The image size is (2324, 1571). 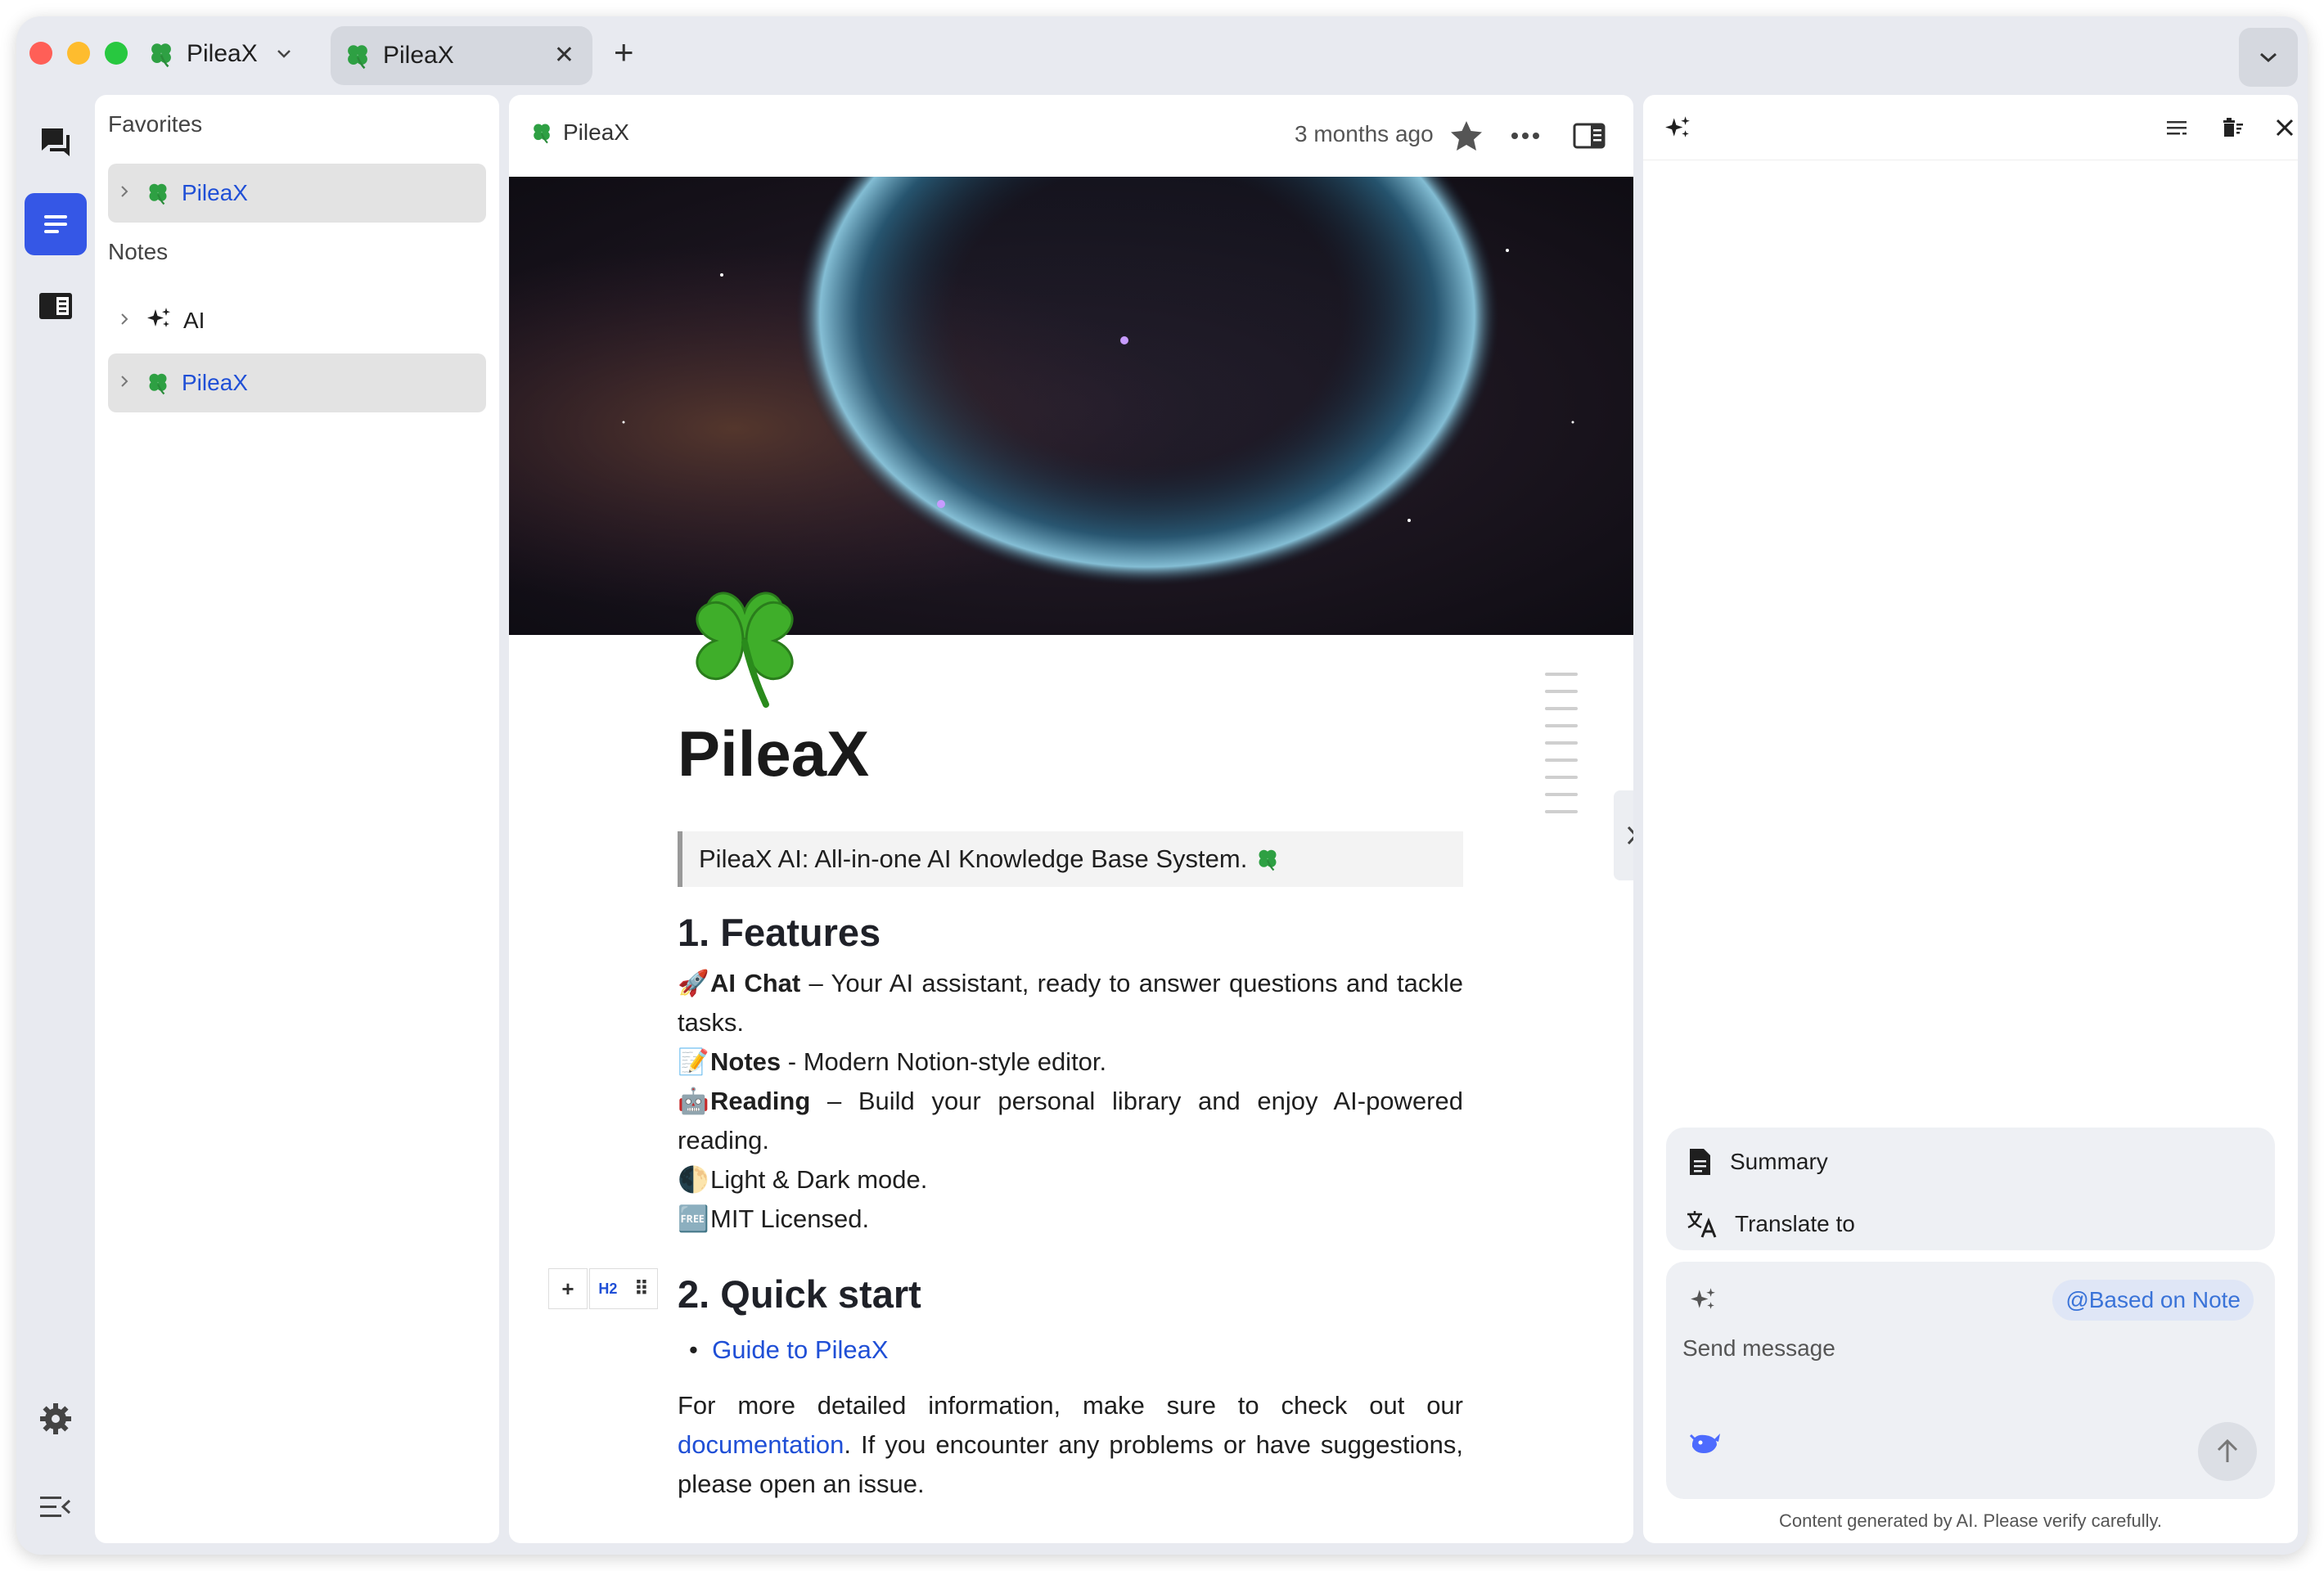 I want to click on feature-line: 🆓MIT Licensed., so click(x=1070, y=1219).